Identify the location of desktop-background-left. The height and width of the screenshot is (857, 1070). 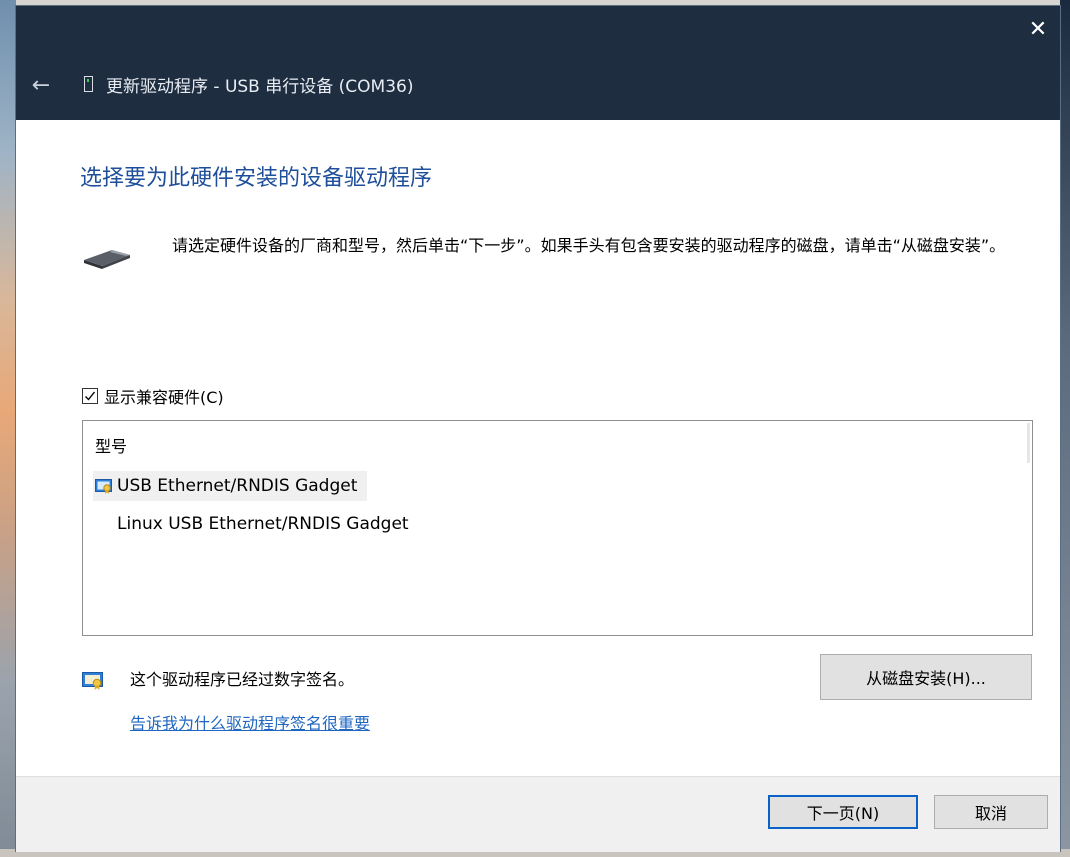
(8, 428).